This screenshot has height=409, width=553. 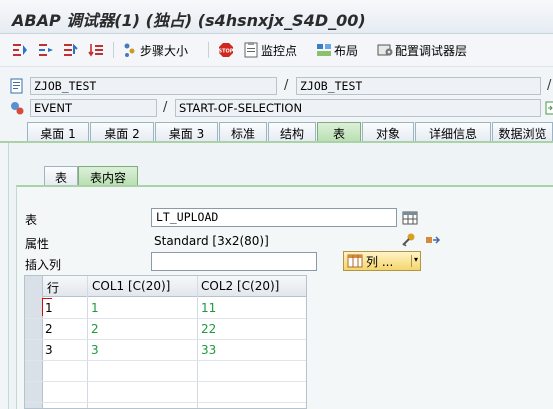 I want to click on col1-value: 1, so click(x=95, y=308).